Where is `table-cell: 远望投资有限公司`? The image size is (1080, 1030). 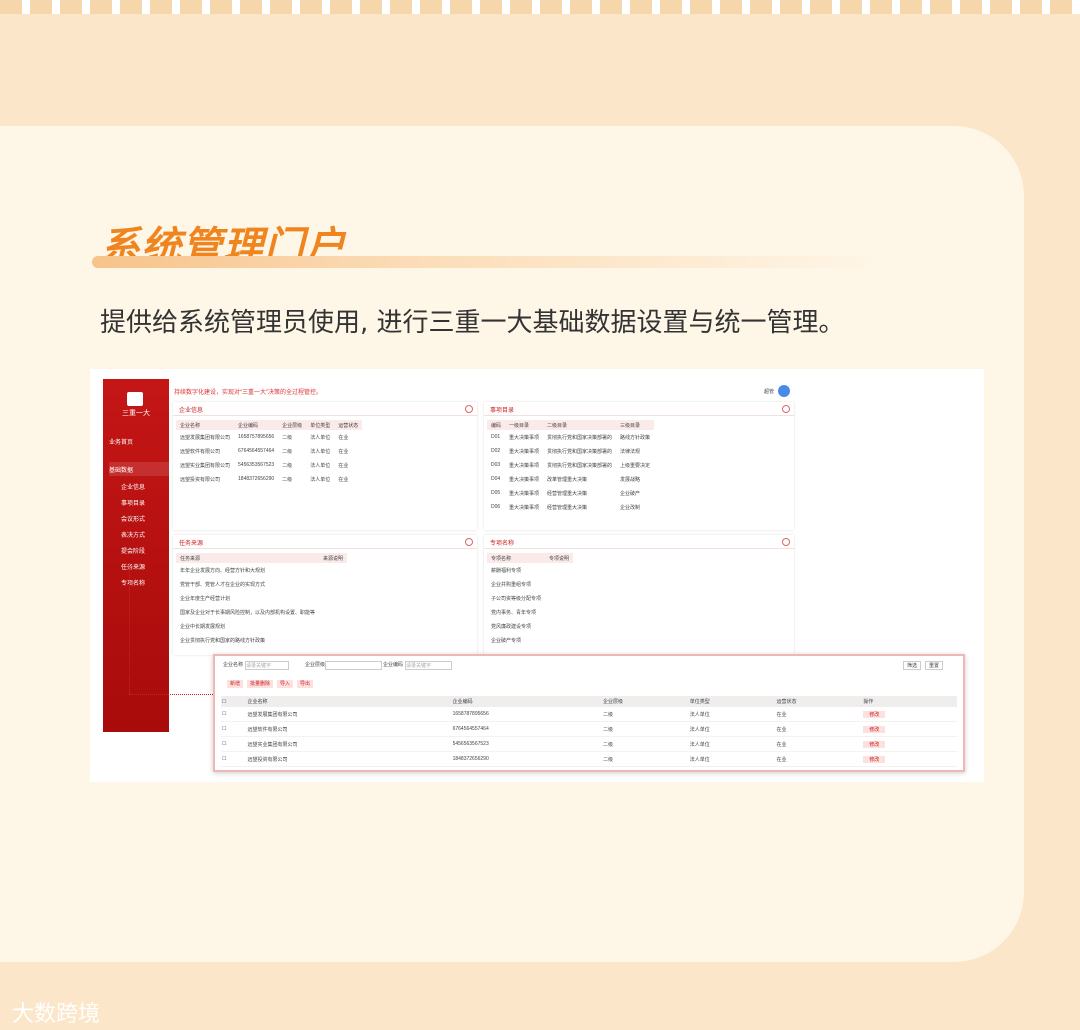
table-cell: 远望投资有限公司 is located at coordinates (349, 759).